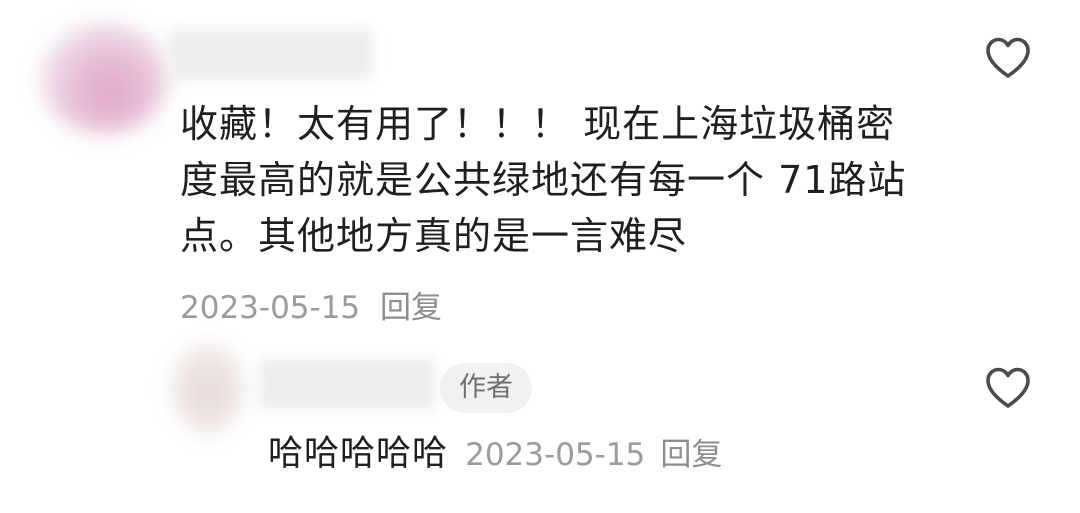 The image size is (1080, 513). I want to click on avatar, so click(104, 78).